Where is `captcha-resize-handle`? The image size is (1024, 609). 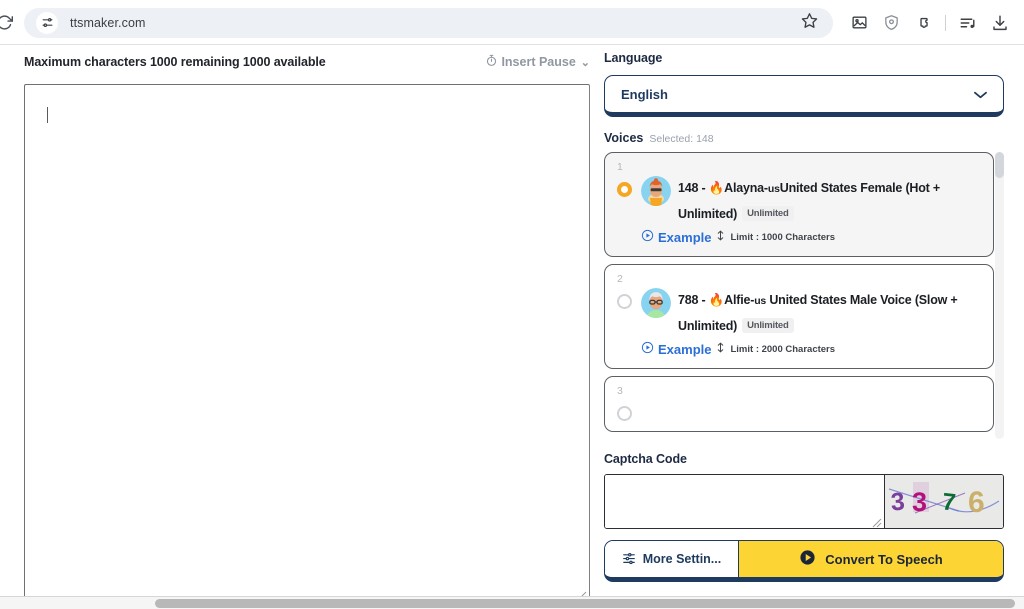
captcha-resize-handle is located at coordinates (876, 521).